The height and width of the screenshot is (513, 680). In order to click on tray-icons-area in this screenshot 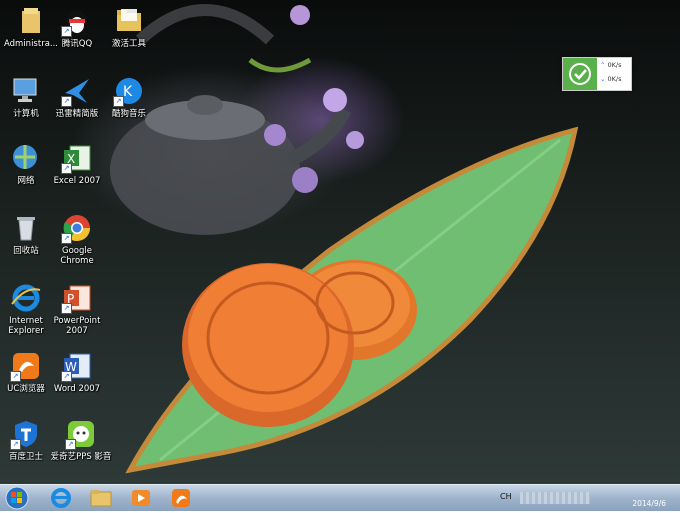, I will do `click(555, 498)`.